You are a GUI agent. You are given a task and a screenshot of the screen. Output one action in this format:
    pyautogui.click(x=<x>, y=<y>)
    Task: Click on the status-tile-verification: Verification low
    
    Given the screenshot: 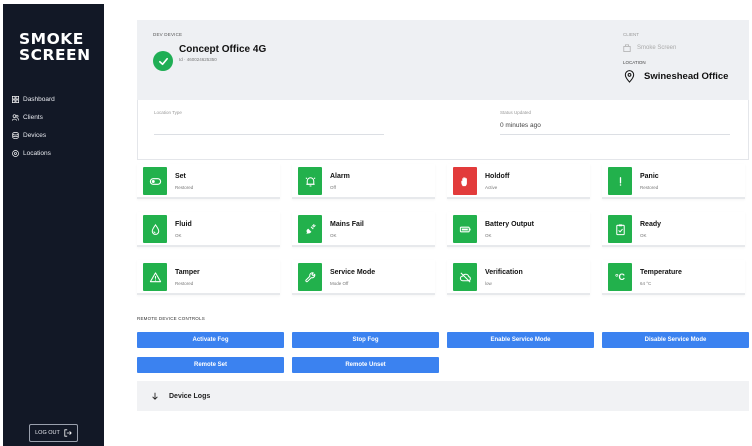 What is the action you would take?
    pyautogui.click(x=518, y=277)
    